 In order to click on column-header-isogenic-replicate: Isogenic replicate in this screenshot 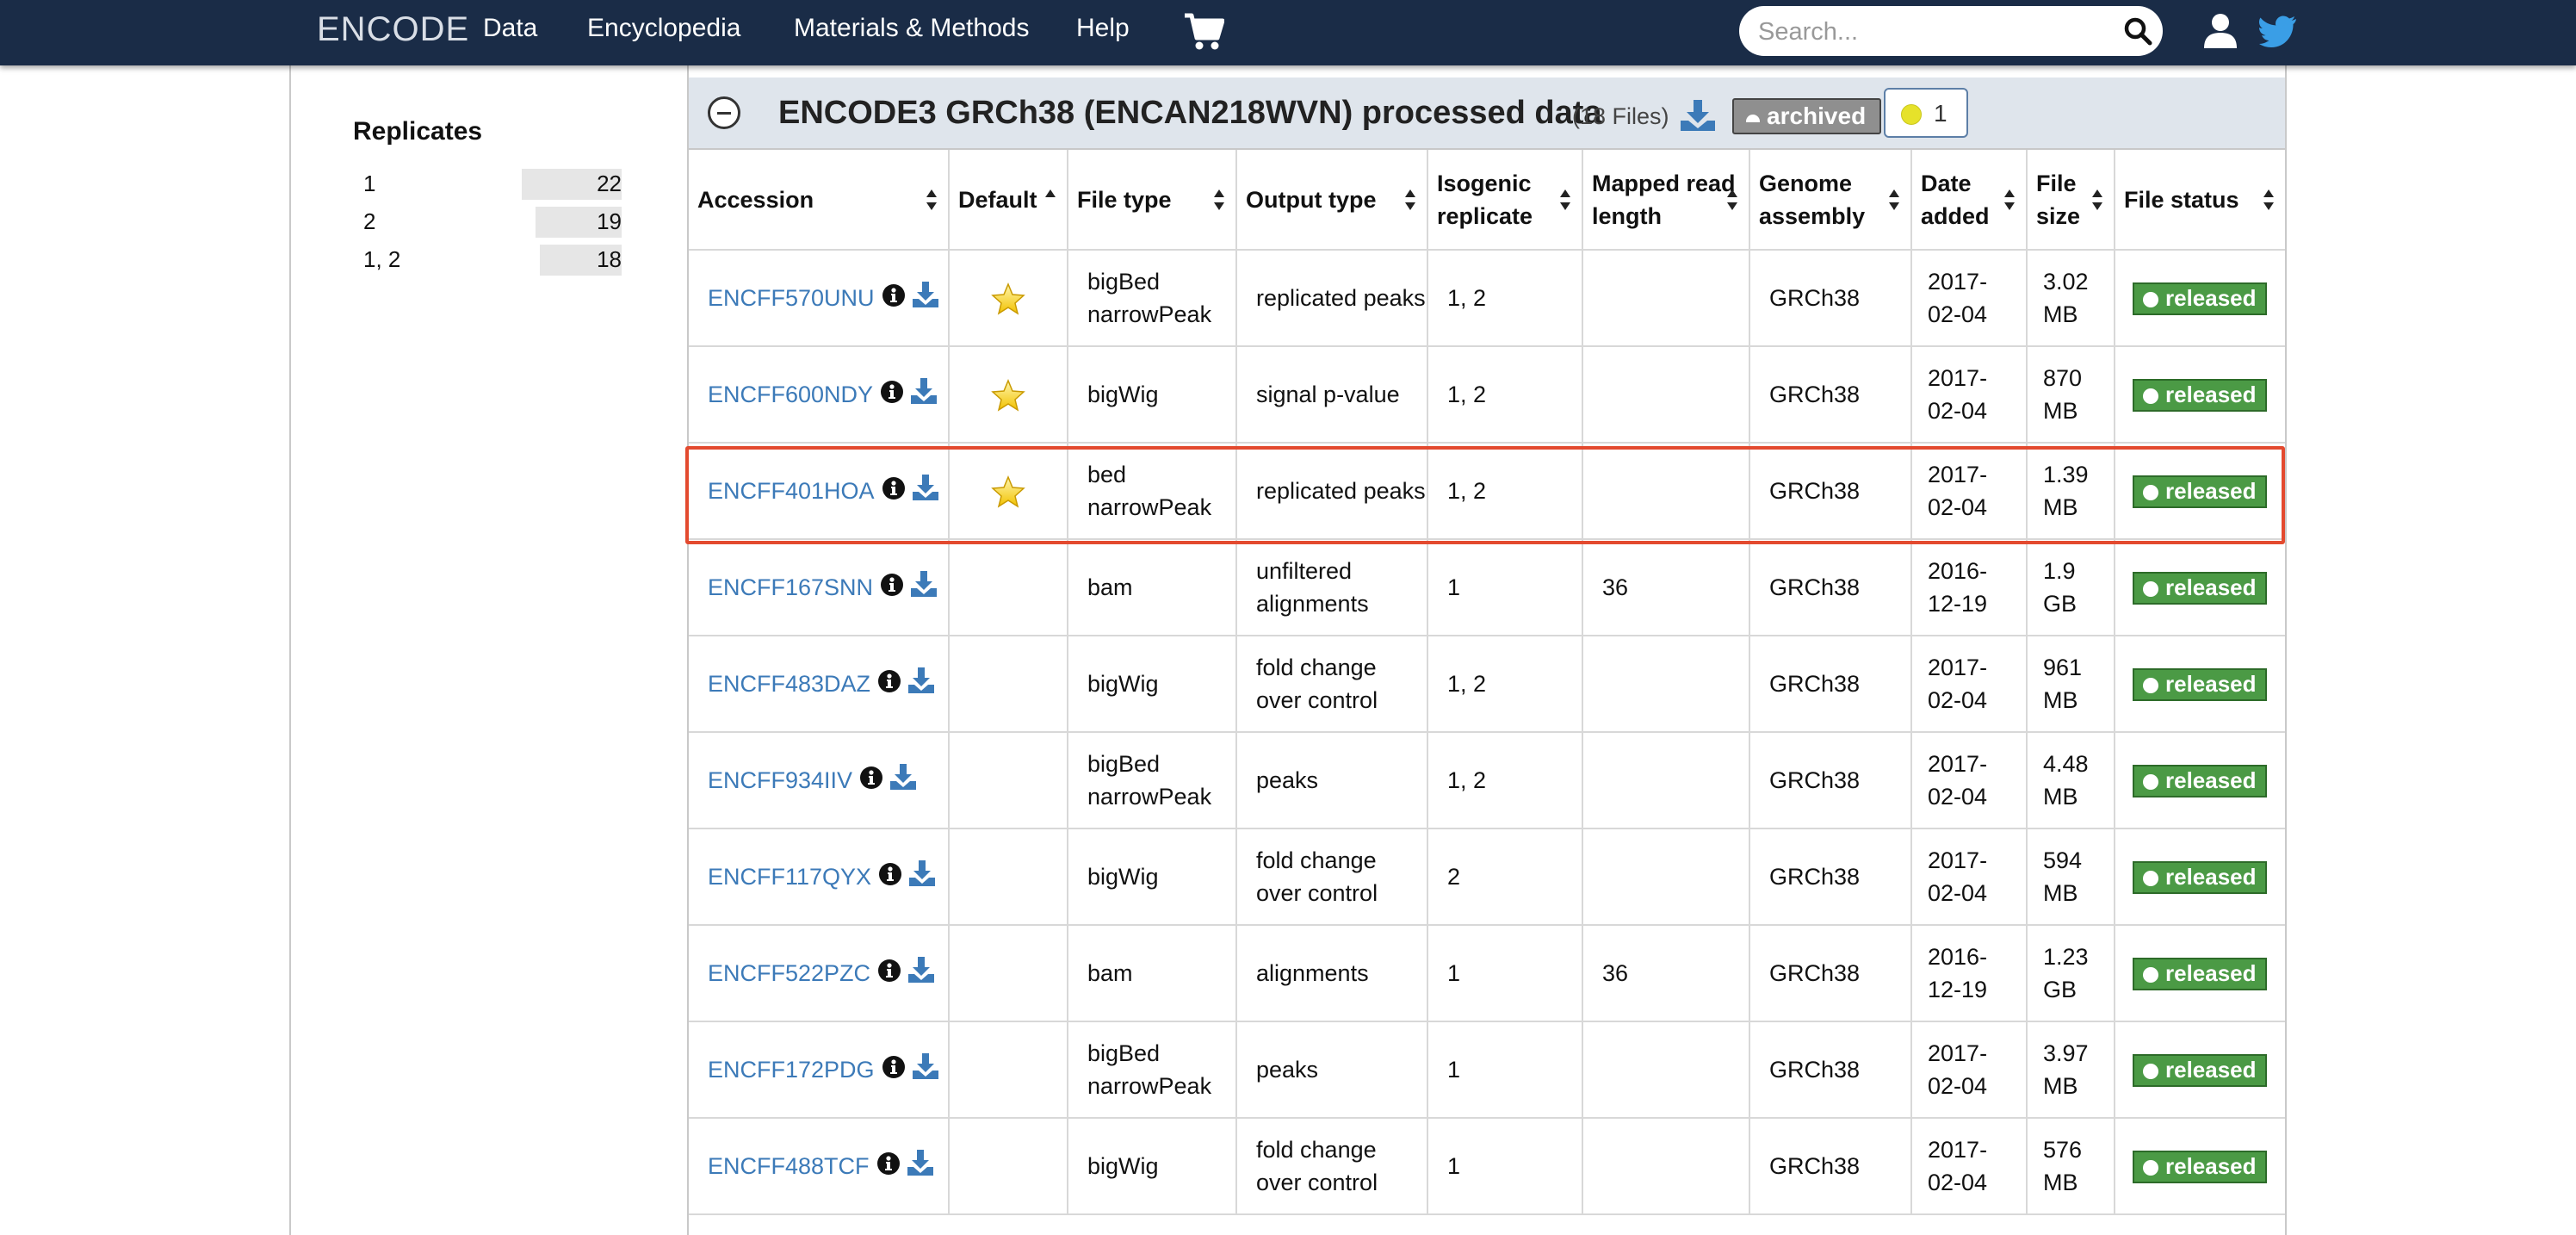, I will do `click(1505, 200)`.